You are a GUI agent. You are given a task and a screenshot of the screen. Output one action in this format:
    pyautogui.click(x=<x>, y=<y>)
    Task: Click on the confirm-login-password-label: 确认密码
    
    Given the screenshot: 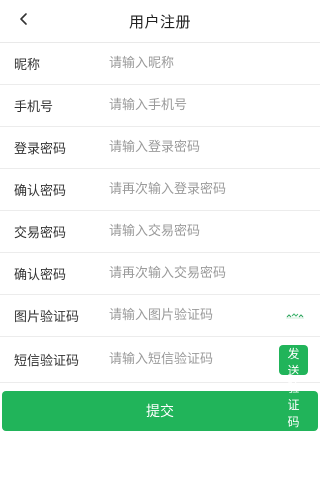 What is the action you would take?
    pyautogui.click(x=40, y=191)
    